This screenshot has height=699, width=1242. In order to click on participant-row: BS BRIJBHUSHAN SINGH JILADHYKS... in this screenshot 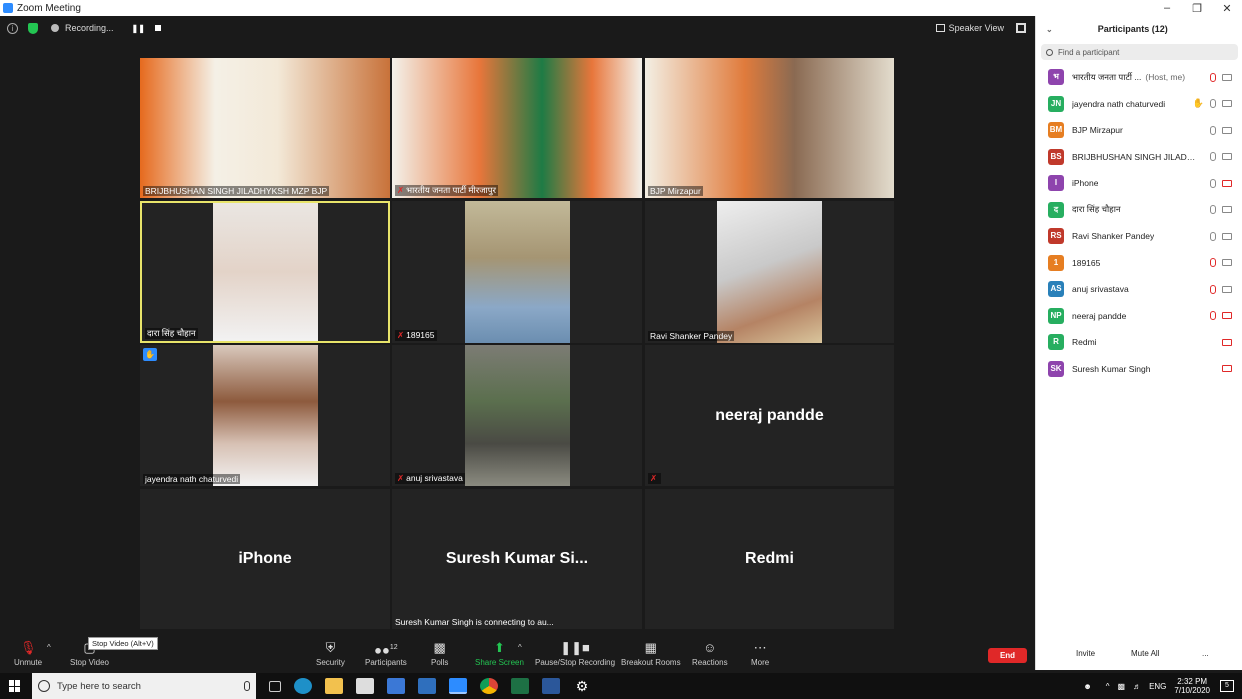, I will do `click(1139, 157)`.